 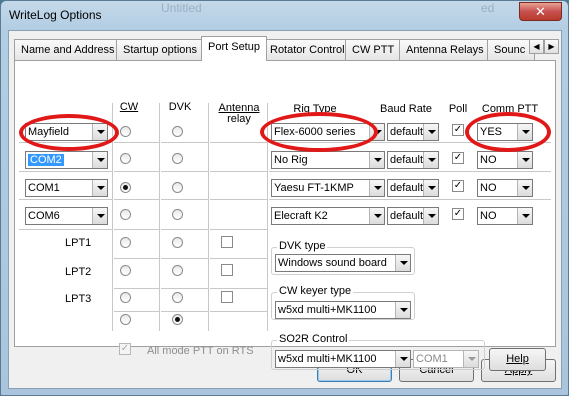 I want to click on rig-type-select-row-3: Yaesu FT-1KMP, so click(x=328, y=188).